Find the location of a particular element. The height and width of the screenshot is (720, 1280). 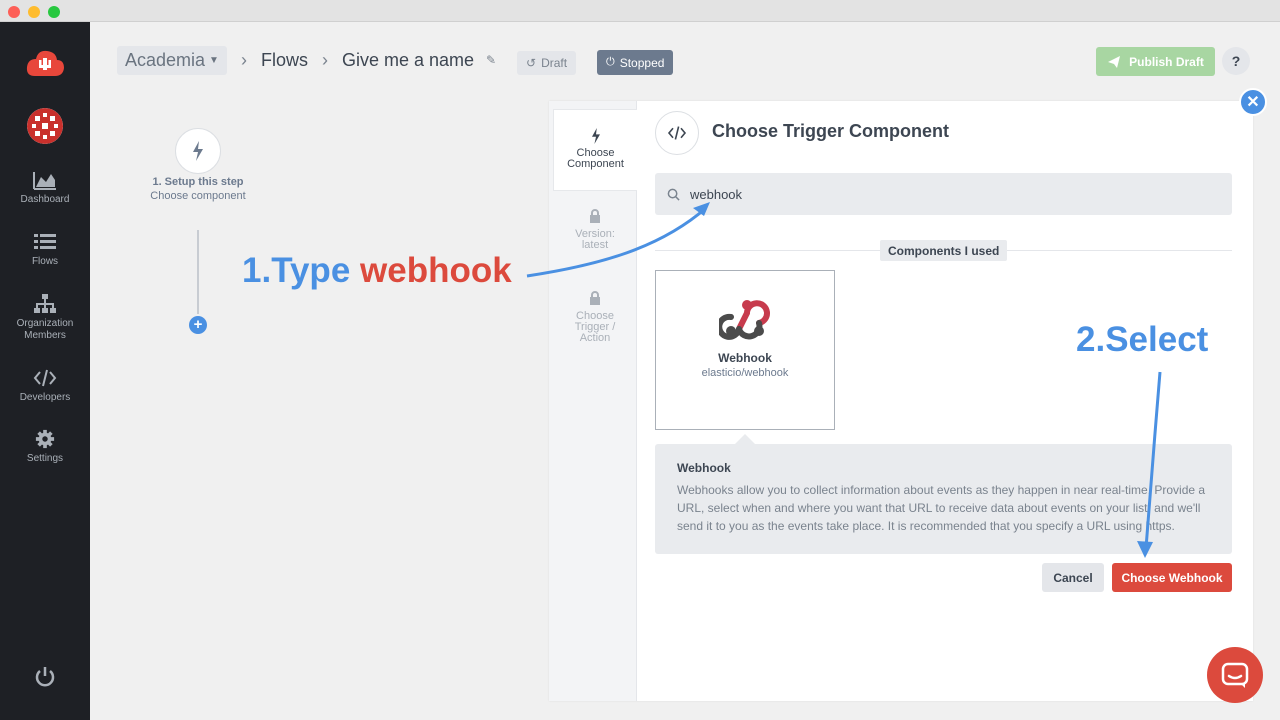

list-icon is located at coordinates (45, 241).